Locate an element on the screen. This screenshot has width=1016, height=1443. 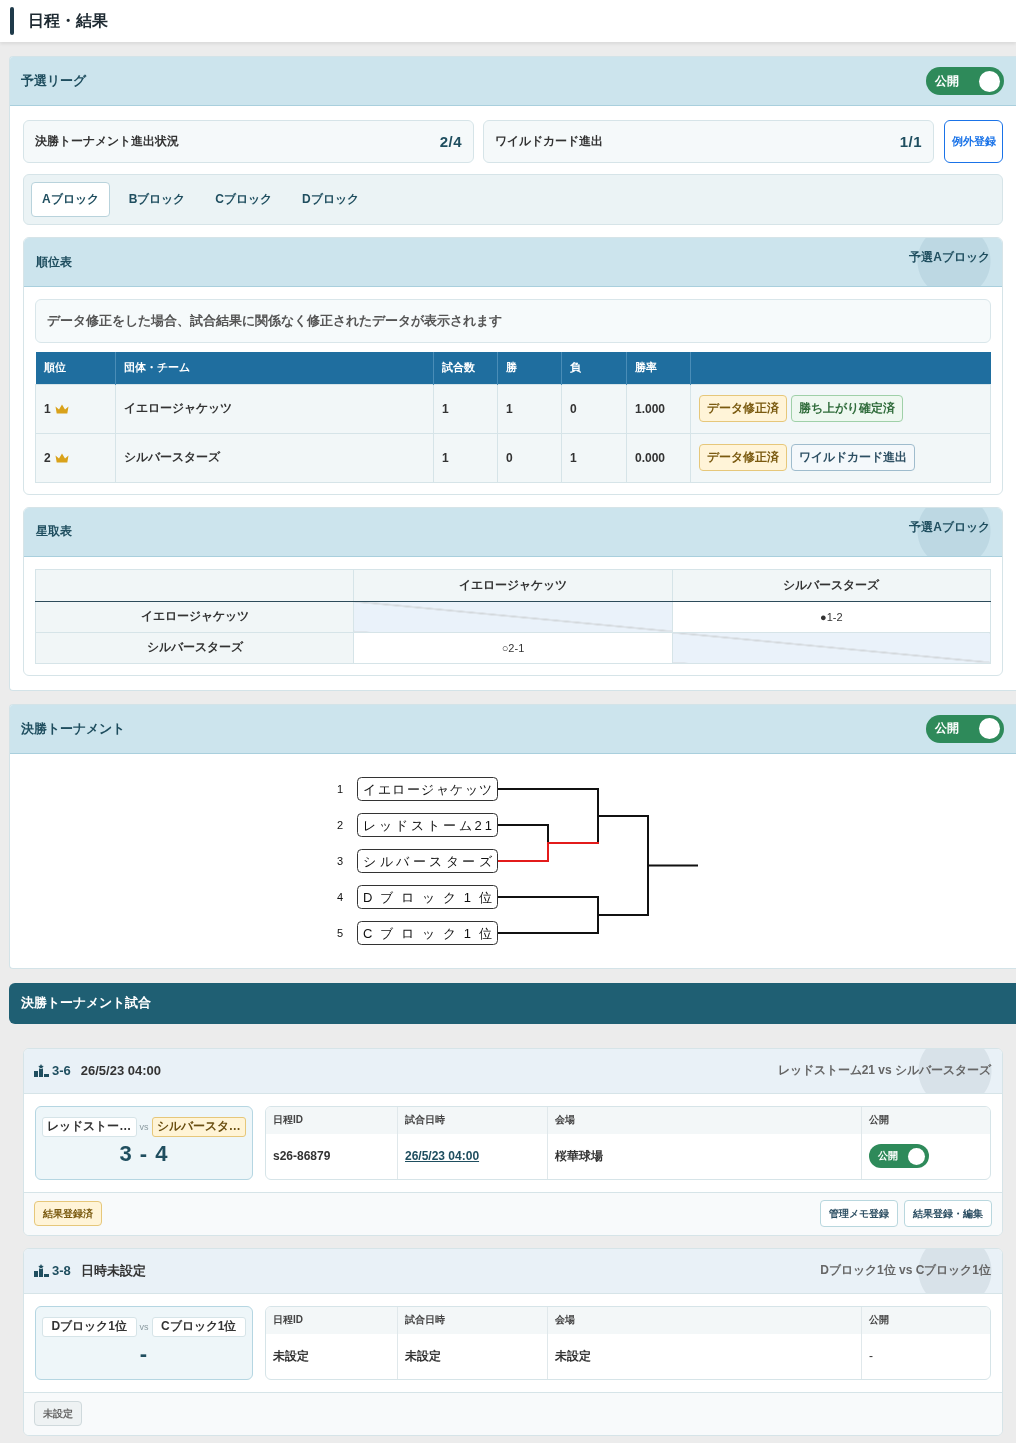
status-tag: ワイルドカード進出 is located at coordinates (853, 457).